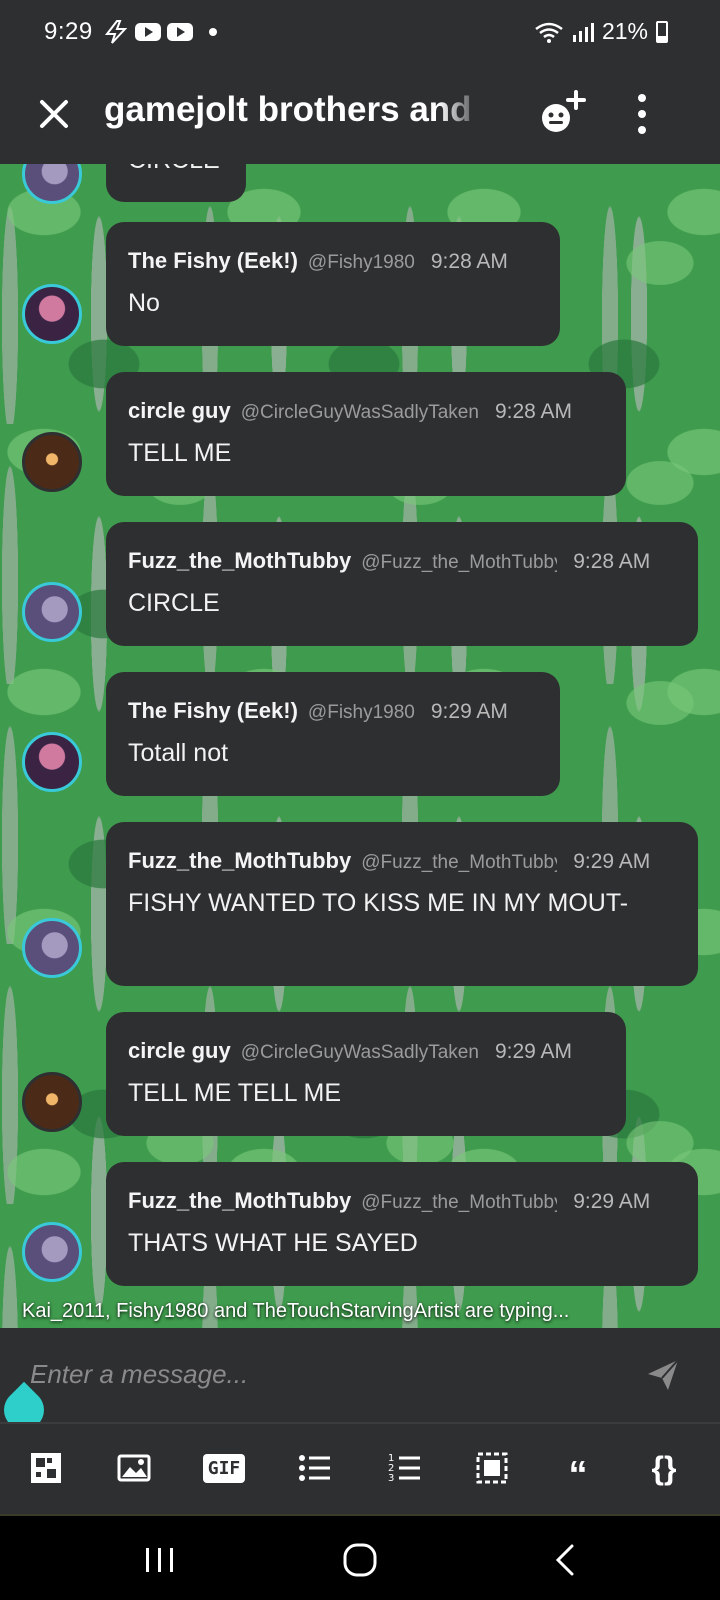 The width and height of the screenshot is (720, 1600). What do you see at coordinates (391, 1478) in the screenshot?
I see `svg-text: 3` at bounding box center [391, 1478].